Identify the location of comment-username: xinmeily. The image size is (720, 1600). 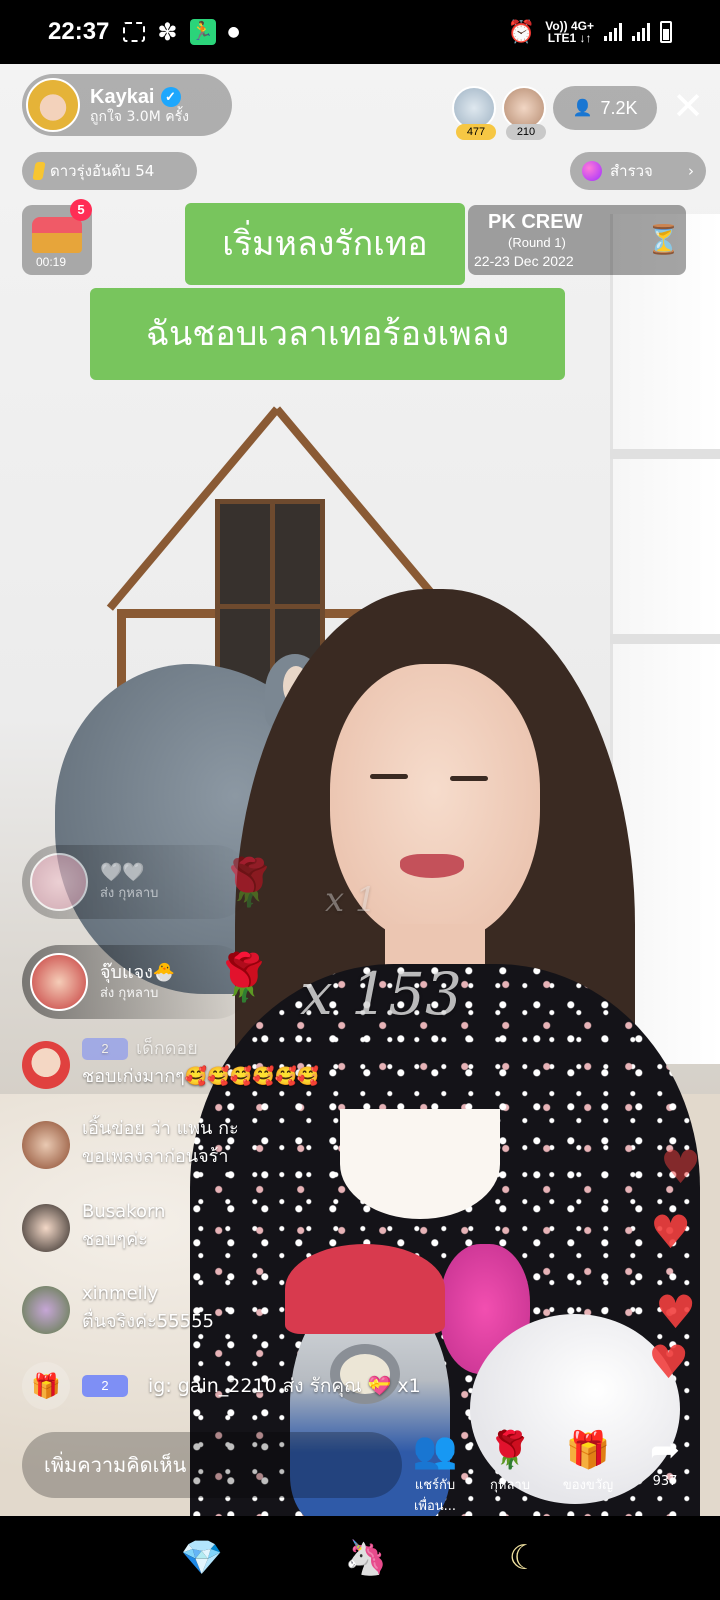
(120, 1293).